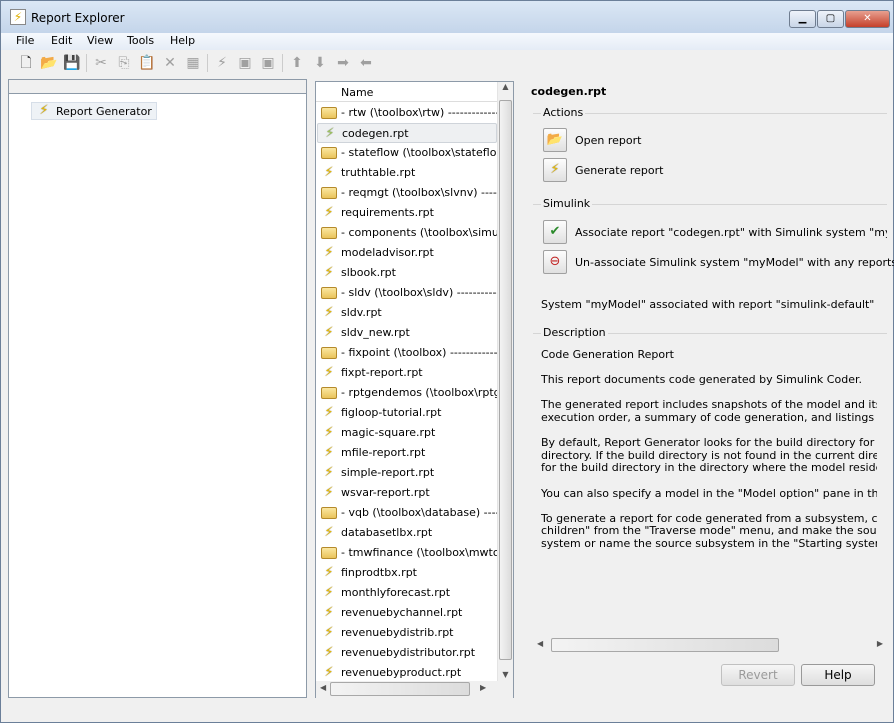 The image size is (894, 723). What do you see at coordinates (297, 63) in the screenshot?
I see `move-up-icon: ⬆` at bounding box center [297, 63].